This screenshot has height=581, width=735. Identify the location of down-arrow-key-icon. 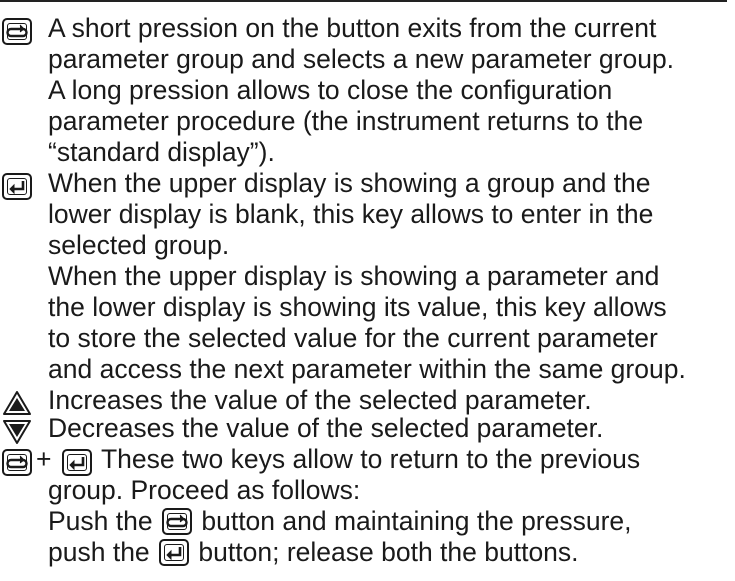
(17, 429).